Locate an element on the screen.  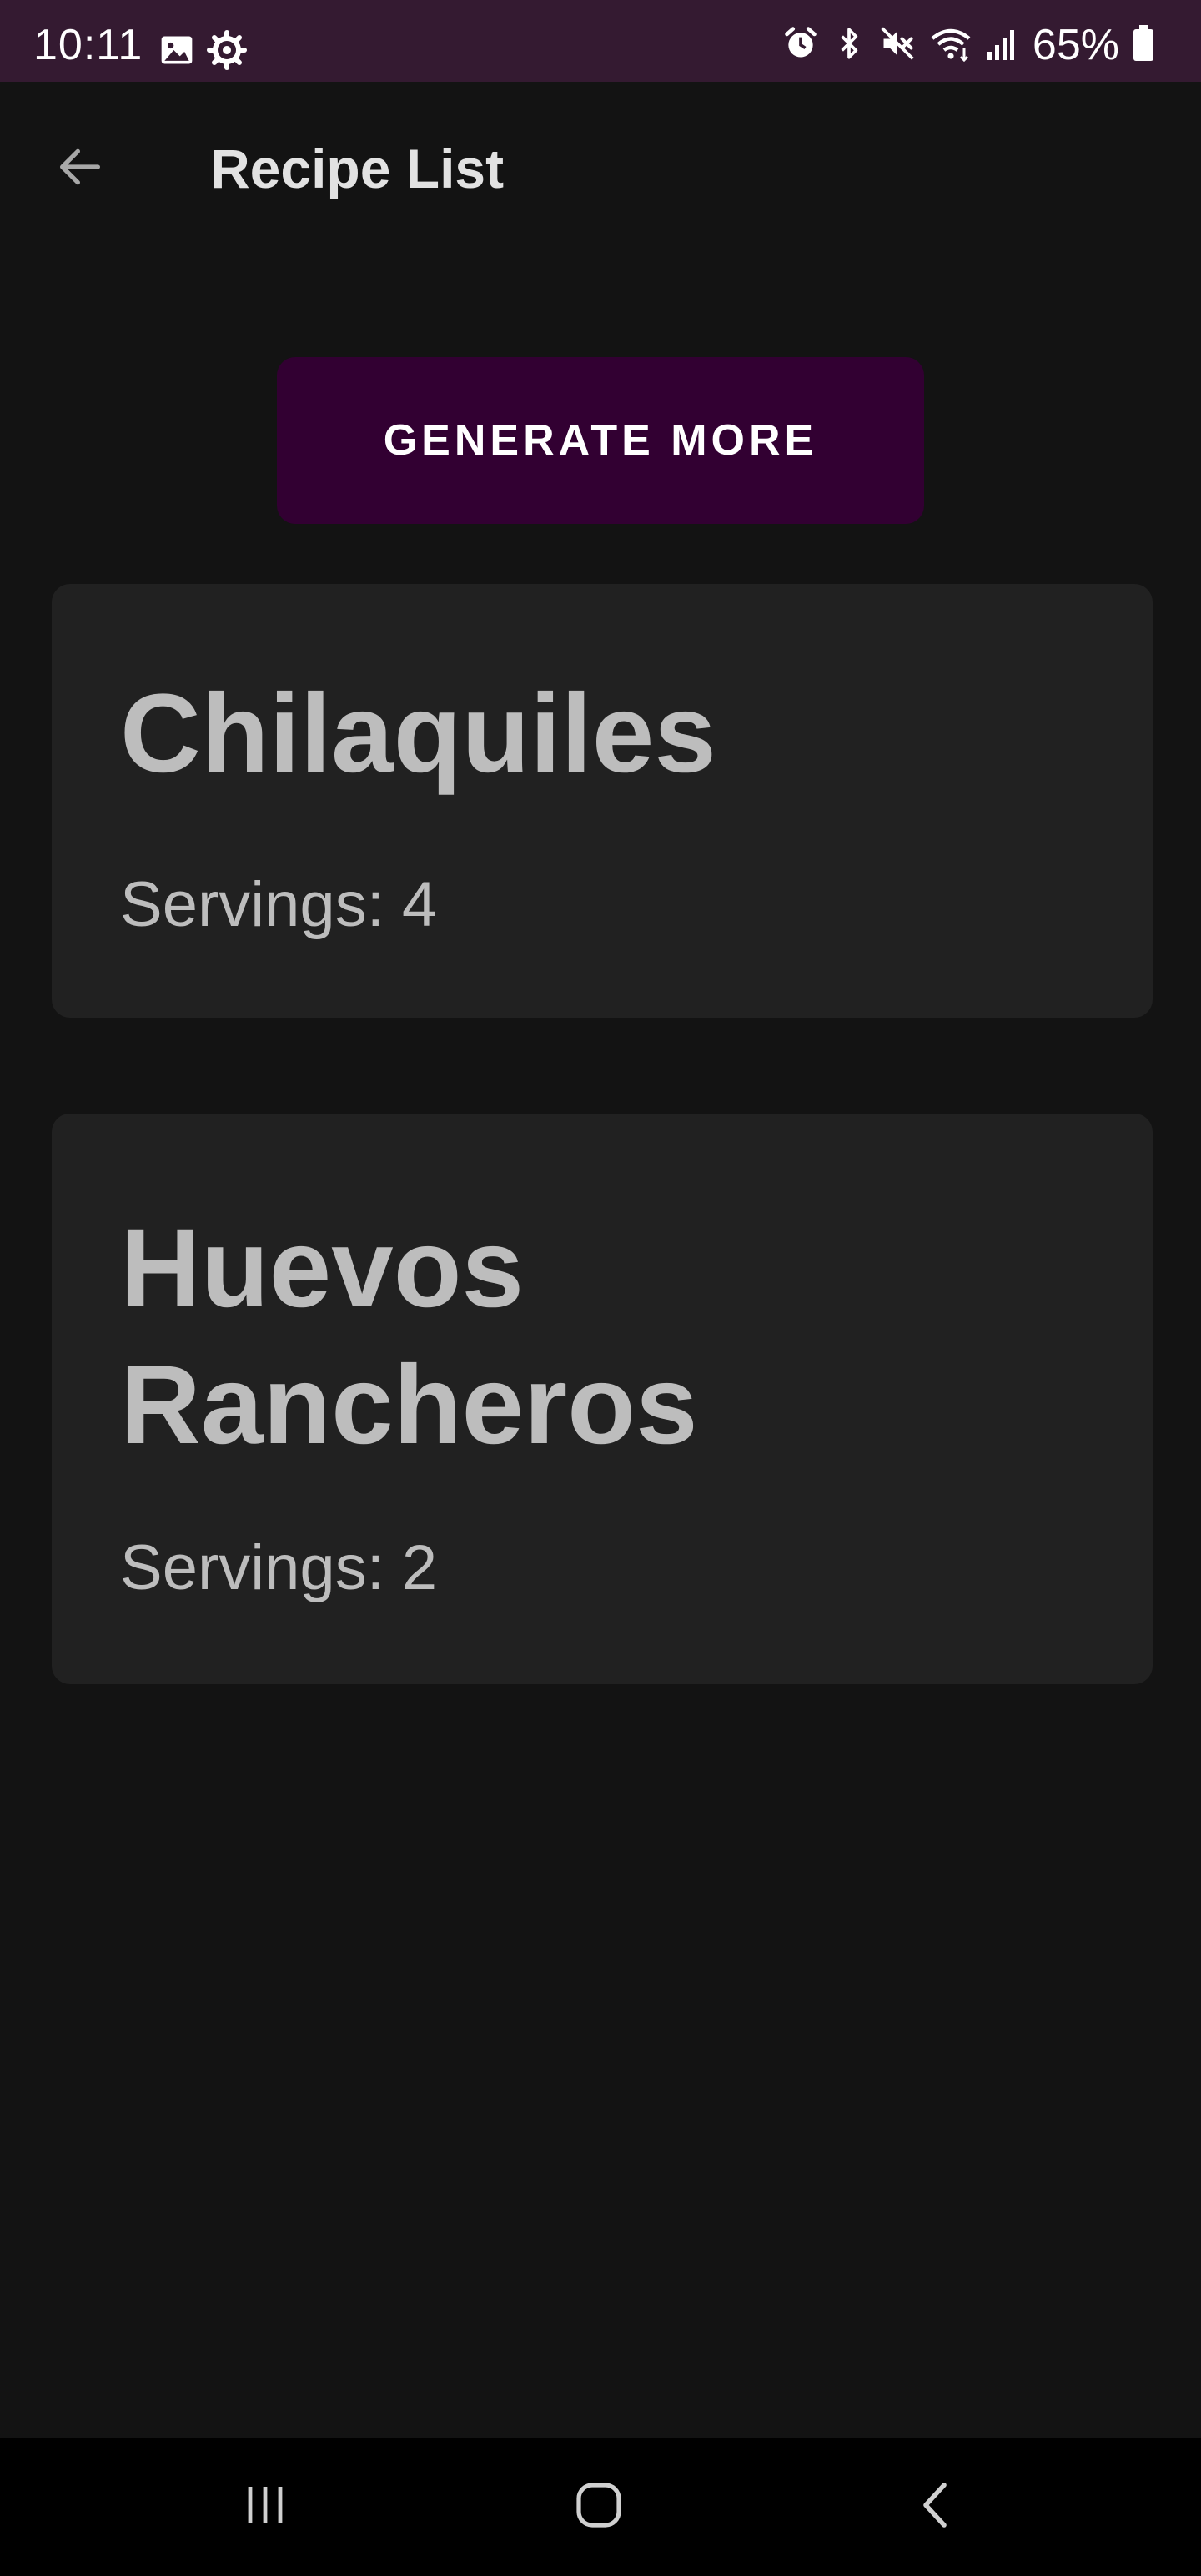
recipe-servings: Servings: 2 is located at coordinates (279, 1567).